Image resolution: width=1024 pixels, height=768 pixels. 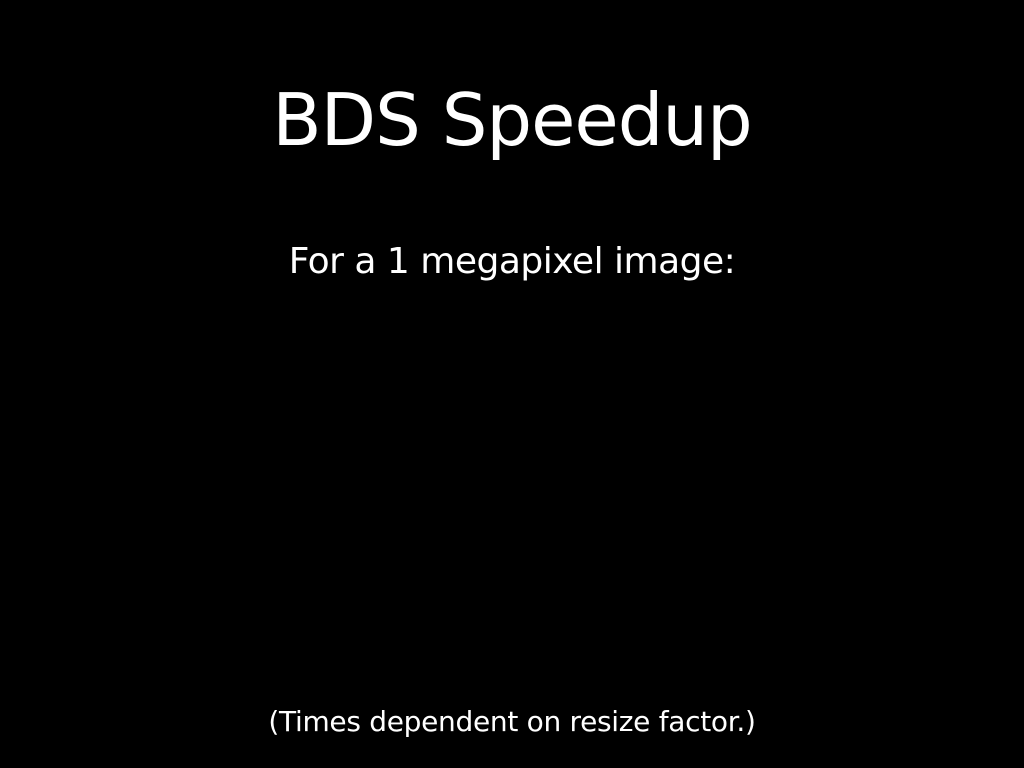 I want to click on slide-subtitle: For a 1 megapixel image:, so click(x=512, y=261).